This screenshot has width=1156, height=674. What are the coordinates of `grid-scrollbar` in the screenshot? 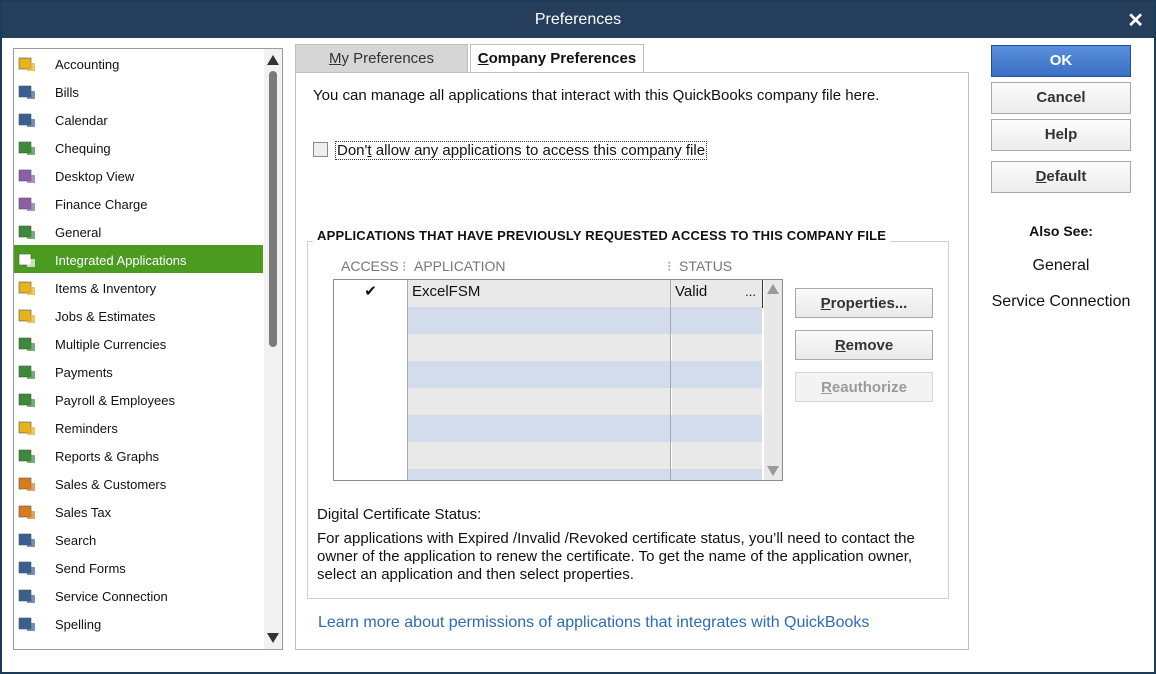 It's located at (773, 380).